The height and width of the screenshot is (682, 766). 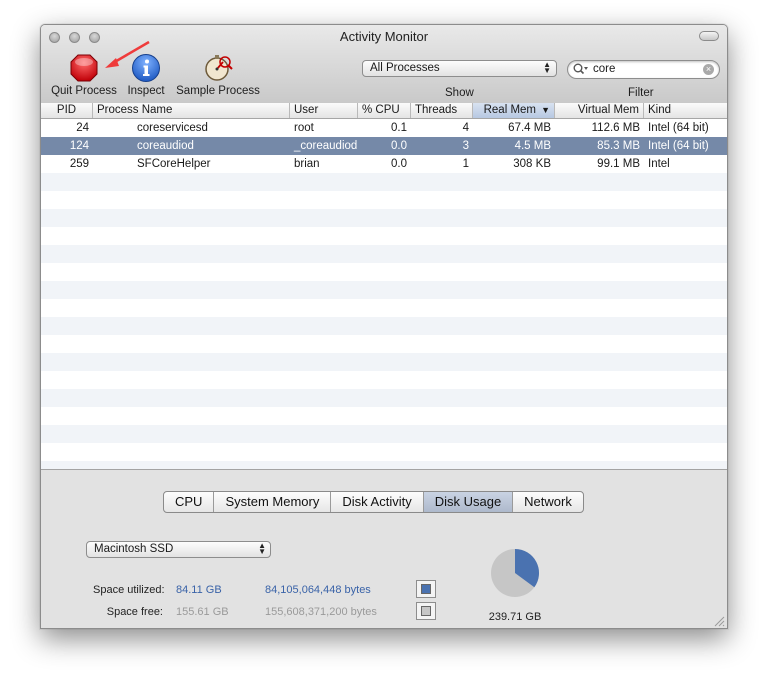 What do you see at coordinates (191, 110) in the screenshot?
I see `column-header-process-name: Process Name` at bounding box center [191, 110].